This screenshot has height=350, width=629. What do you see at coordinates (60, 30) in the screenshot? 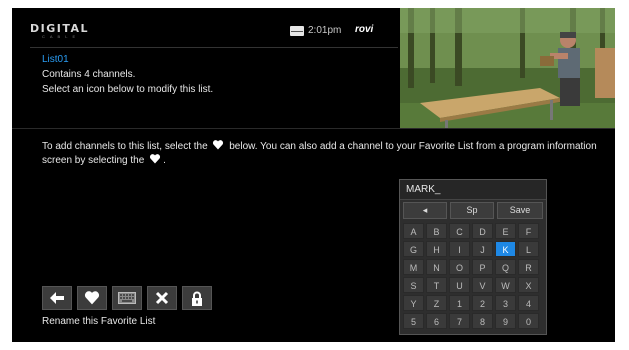
I see `digital-cable-logo: DIGITAL CABLE` at bounding box center [60, 30].